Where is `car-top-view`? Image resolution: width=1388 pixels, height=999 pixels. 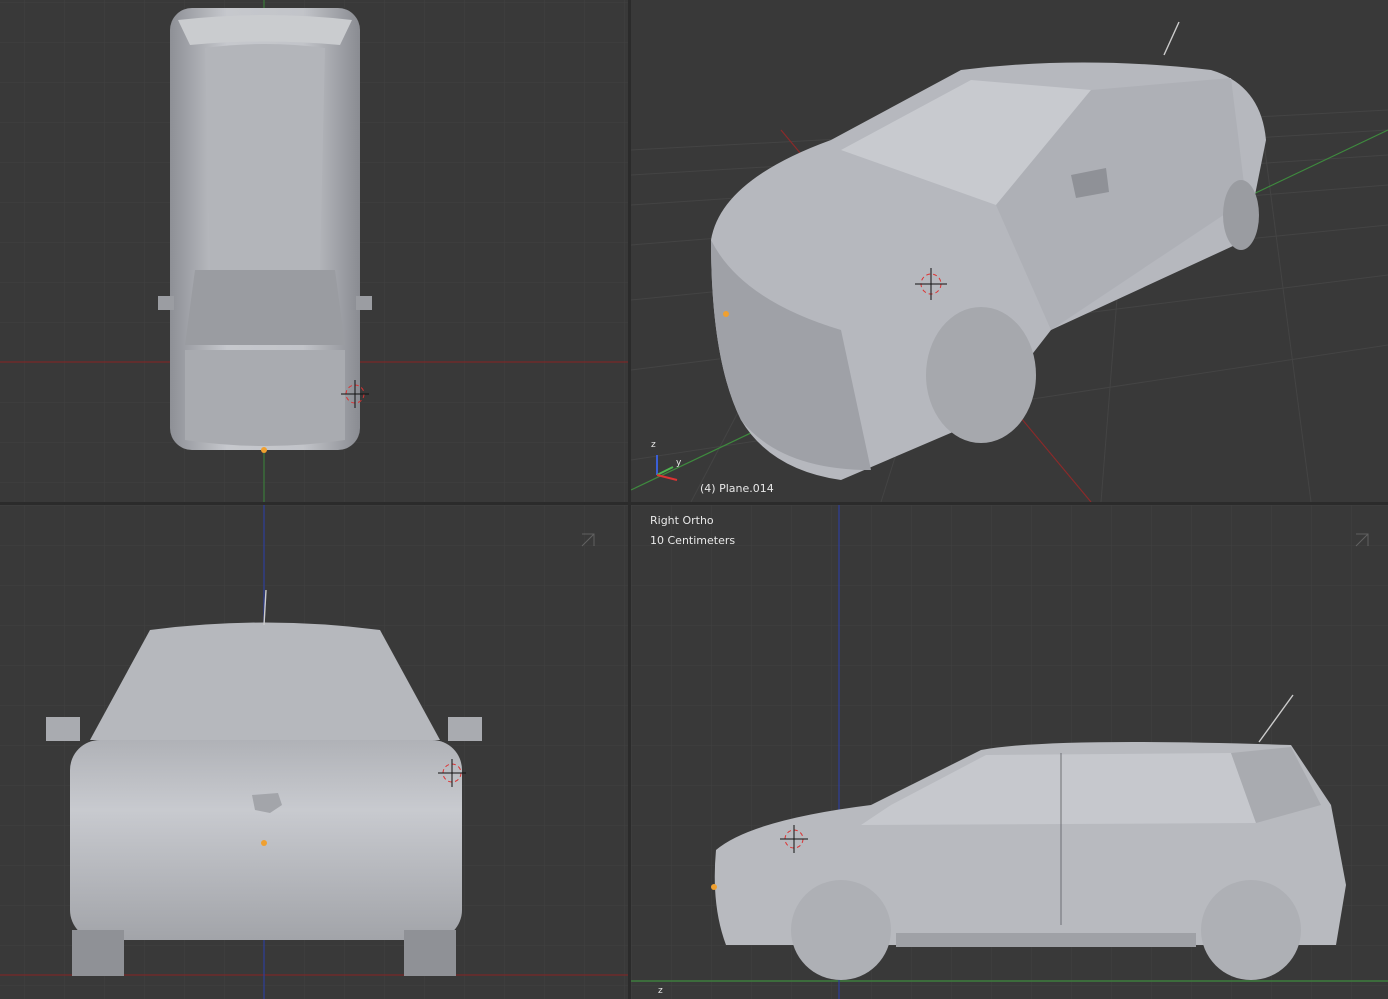
car-top-view is located at coordinates (265, 229).